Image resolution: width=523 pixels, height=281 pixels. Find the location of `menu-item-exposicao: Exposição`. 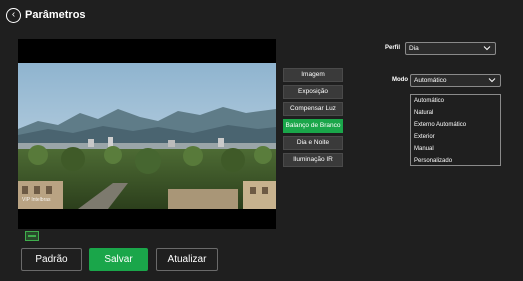

menu-item-exposicao: Exposição is located at coordinates (313, 92).